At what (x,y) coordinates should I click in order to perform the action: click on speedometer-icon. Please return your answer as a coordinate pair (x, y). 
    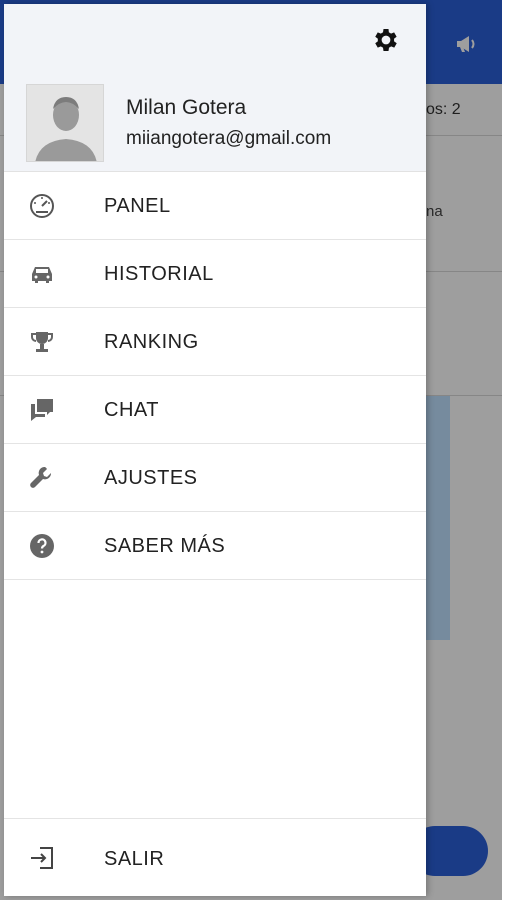
    Looking at the image, I should click on (42, 206).